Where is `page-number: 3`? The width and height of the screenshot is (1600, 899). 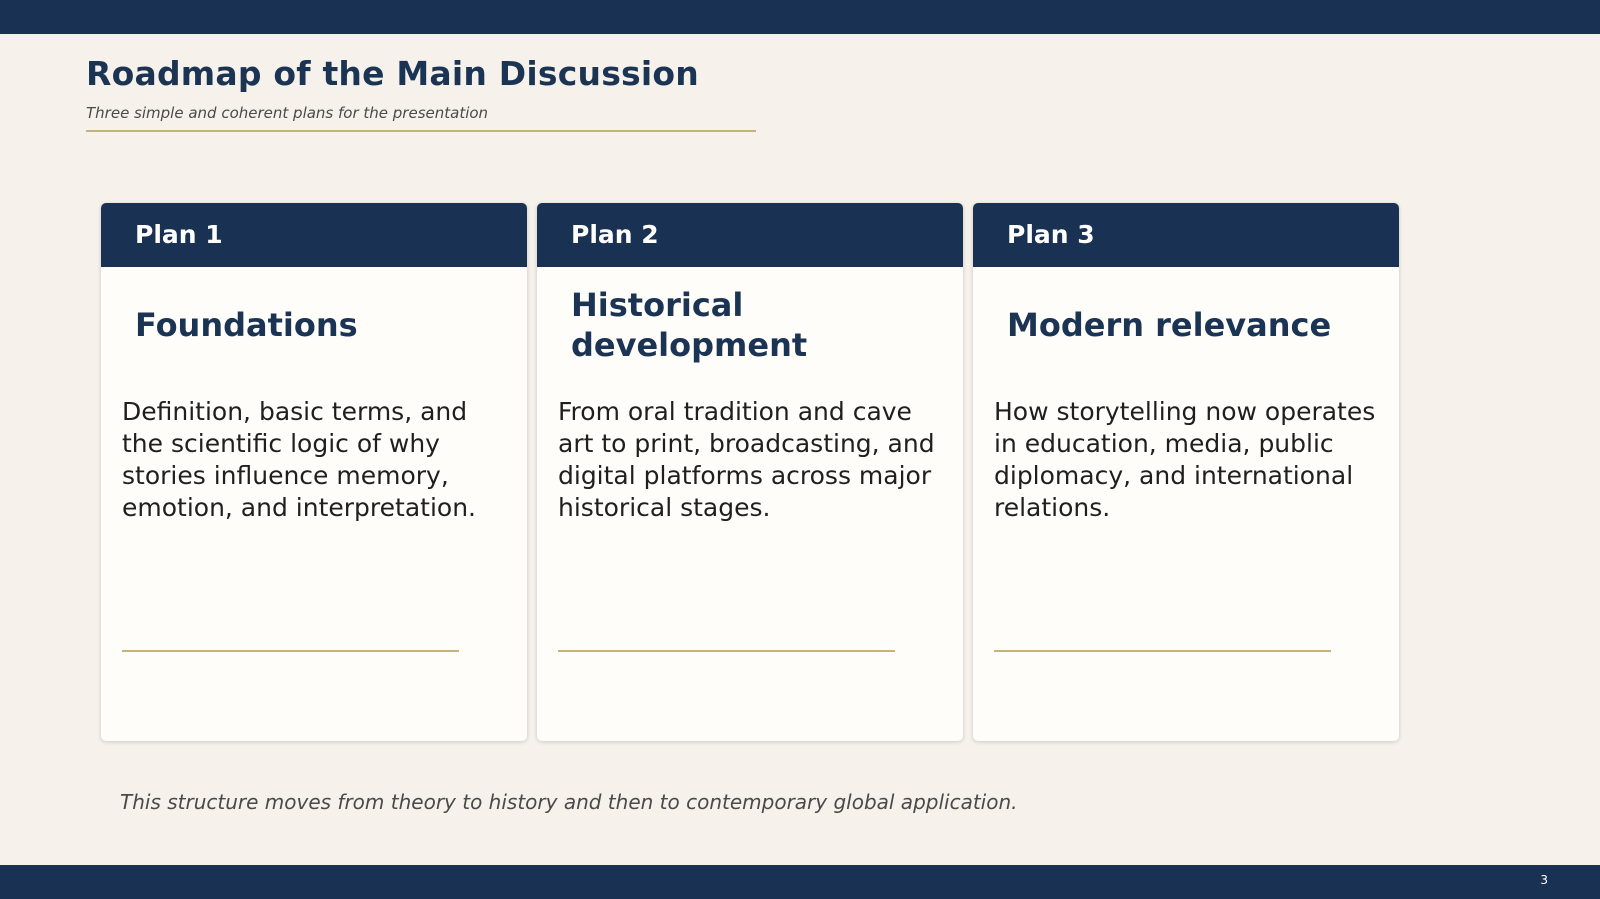
page-number: 3 is located at coordinates (1544, 880).